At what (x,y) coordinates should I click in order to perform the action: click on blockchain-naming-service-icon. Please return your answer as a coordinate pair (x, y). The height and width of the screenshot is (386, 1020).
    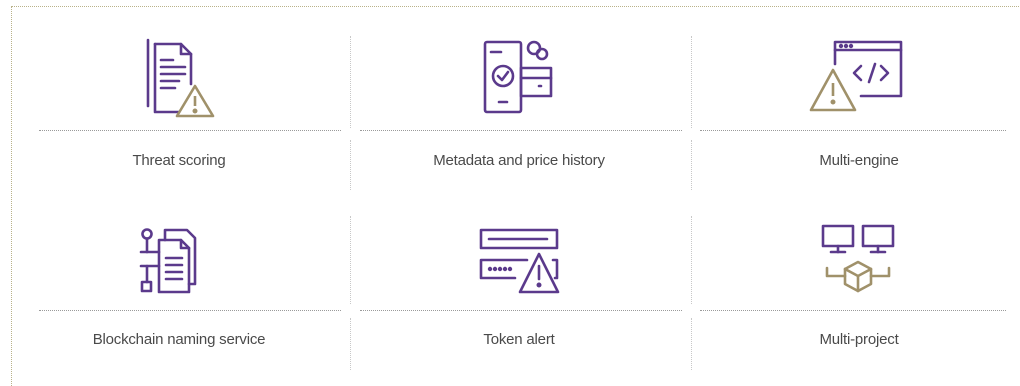
    Looking at the image, I should click on (168, 261).